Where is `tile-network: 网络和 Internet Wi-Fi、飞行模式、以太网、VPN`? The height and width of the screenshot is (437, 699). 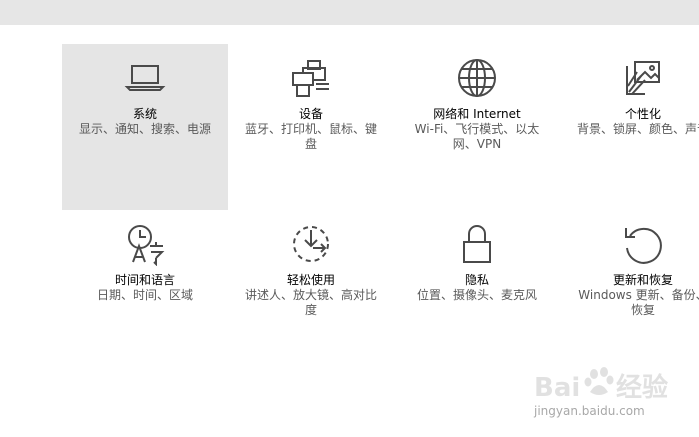
tile-network: 网络和 Internet Wi-Fi、飞行模式、以太网、VPN is located at coordinates (477, 127).